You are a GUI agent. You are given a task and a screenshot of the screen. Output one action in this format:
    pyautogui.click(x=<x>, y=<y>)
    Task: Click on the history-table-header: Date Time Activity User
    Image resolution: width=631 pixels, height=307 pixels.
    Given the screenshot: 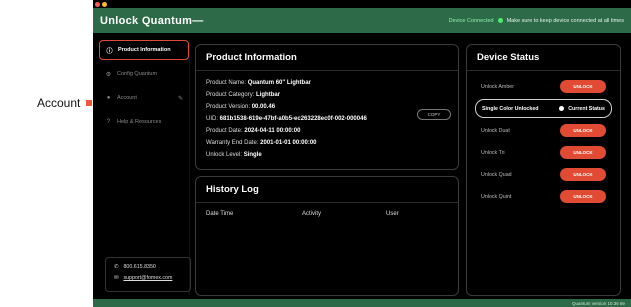 What is the action you would take?
    pyautogui.click(x=327, y=214)
    